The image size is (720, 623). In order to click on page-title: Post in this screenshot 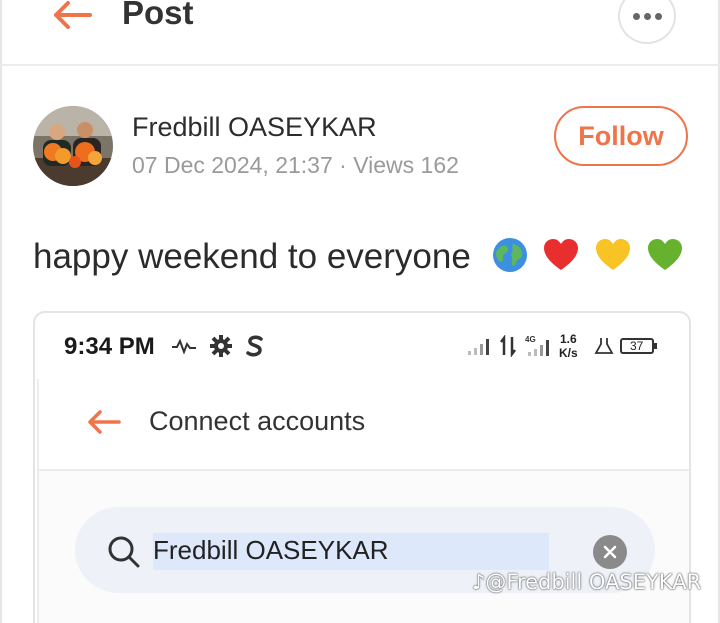, I will do `click(158, 15)`.